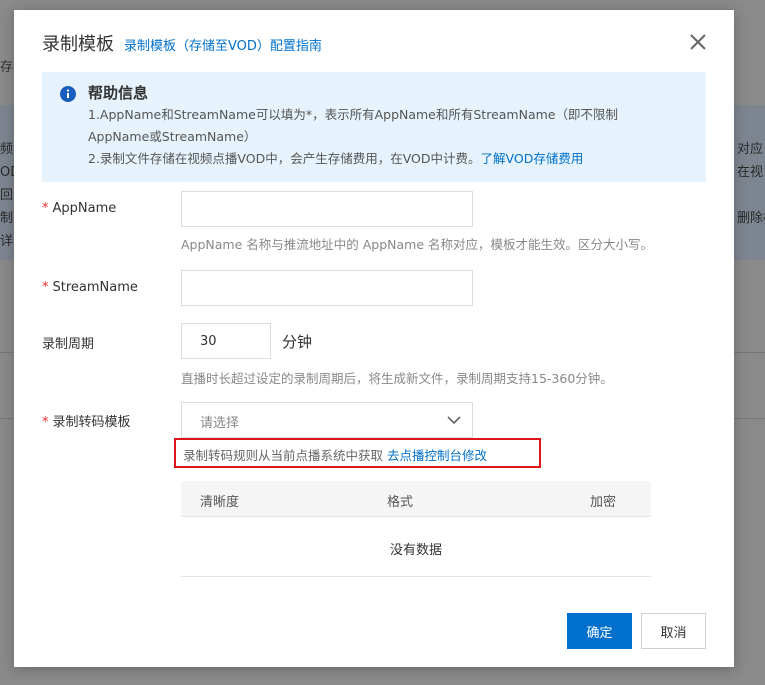 This screenshot has width=765, height=685. I want to click on chevron-down-icon, so click(454, 420).